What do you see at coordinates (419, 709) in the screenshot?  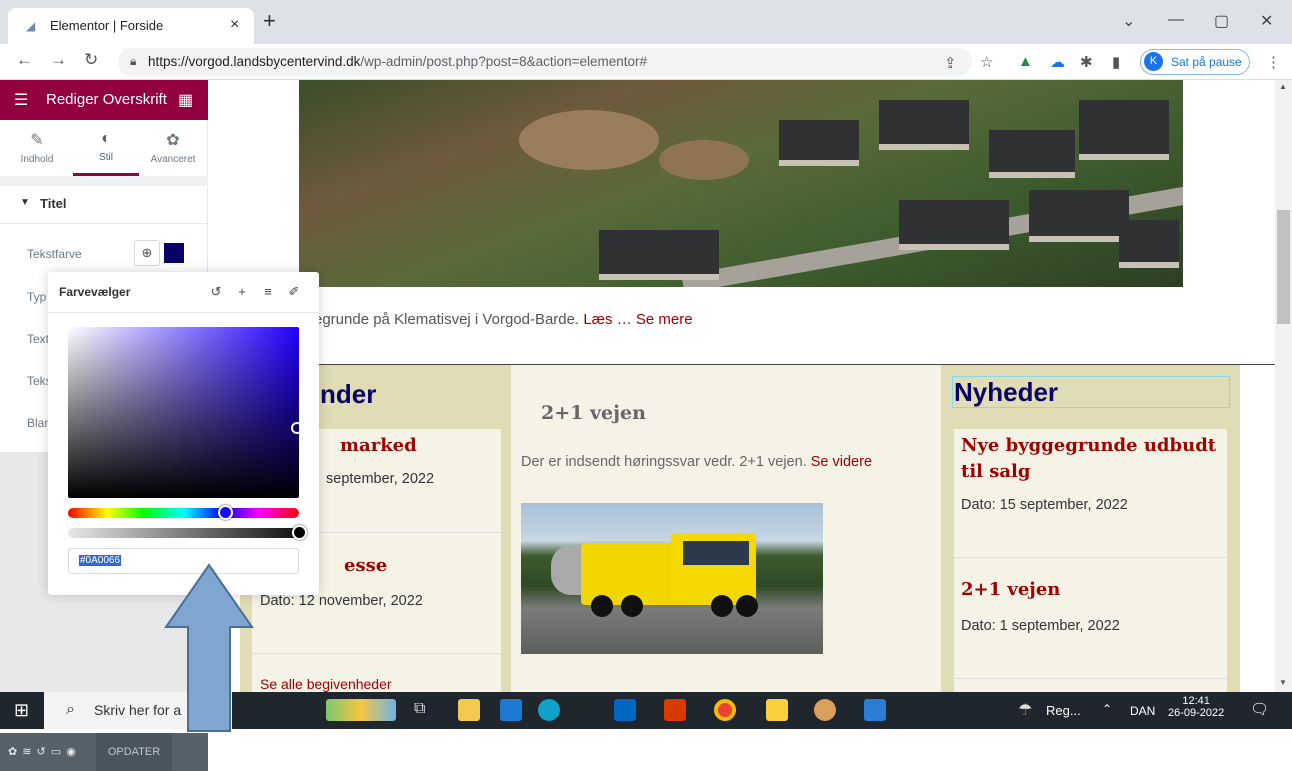 I see `task-view-icon: ⧉` at bounding box center [419, 709].